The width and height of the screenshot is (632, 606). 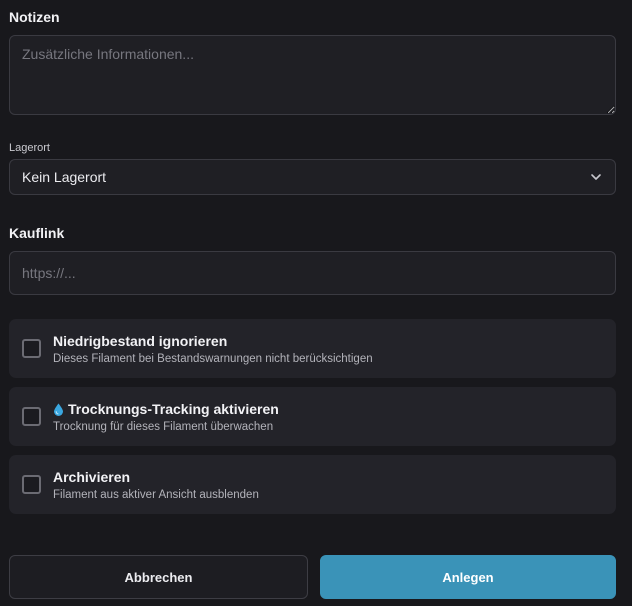 I want to click on cancel-button: Abbrechen, so click(x=158, y=577).